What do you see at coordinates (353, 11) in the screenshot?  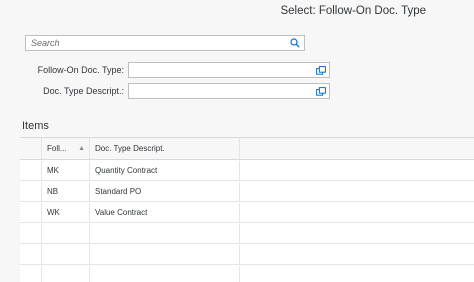 I see `dialog-title: Select: Follow-On Doc. Type` at bounding box center [353, 11].